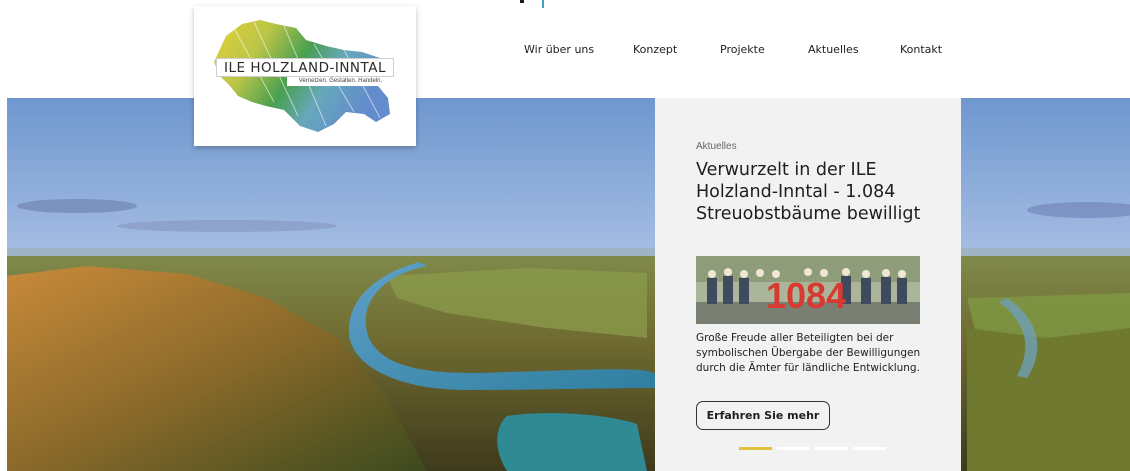 Image resolution: width=1130 pixels, height=471 pixels. What do you see at coordinates (522, 1) in the screenshot?
I see `header-decoration` at bounding box center [522, 1].